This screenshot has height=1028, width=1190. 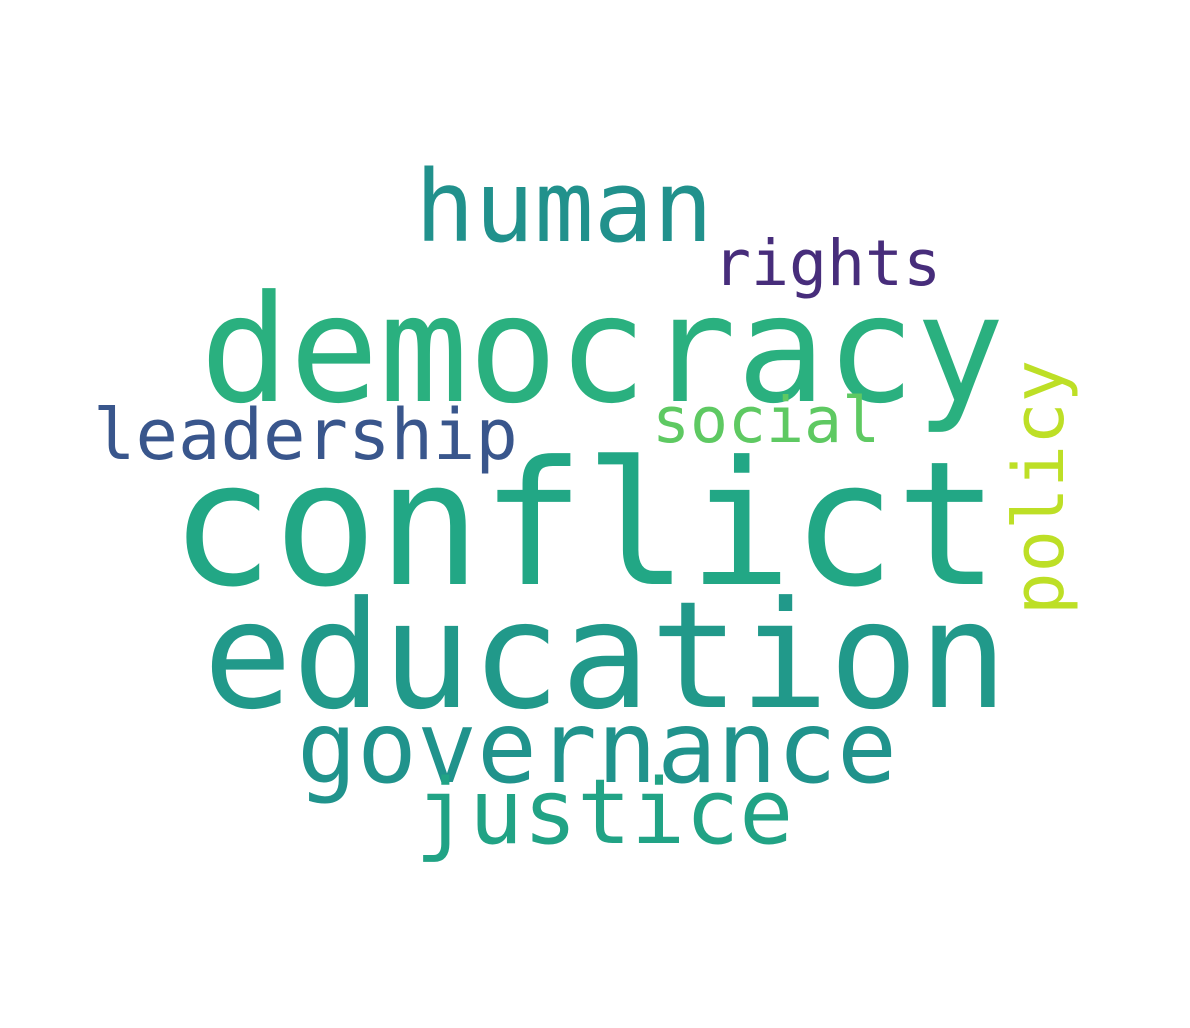 I want to click on word-rights: rights, so click(x=827, y=262).